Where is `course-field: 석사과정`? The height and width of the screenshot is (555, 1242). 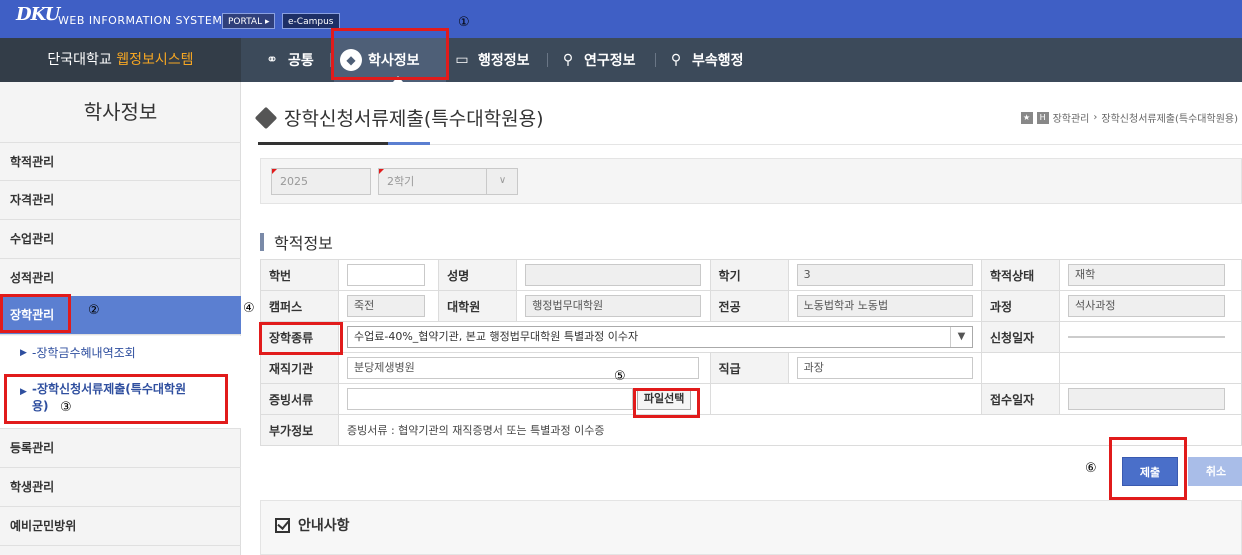 course-field: 석사과정 is located at coordinates (1146, 306).